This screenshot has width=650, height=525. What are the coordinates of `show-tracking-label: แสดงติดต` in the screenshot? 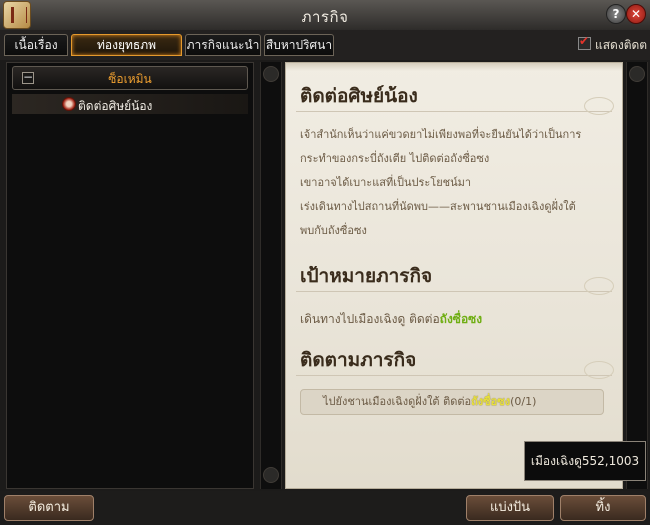 It's located at (621, 45).